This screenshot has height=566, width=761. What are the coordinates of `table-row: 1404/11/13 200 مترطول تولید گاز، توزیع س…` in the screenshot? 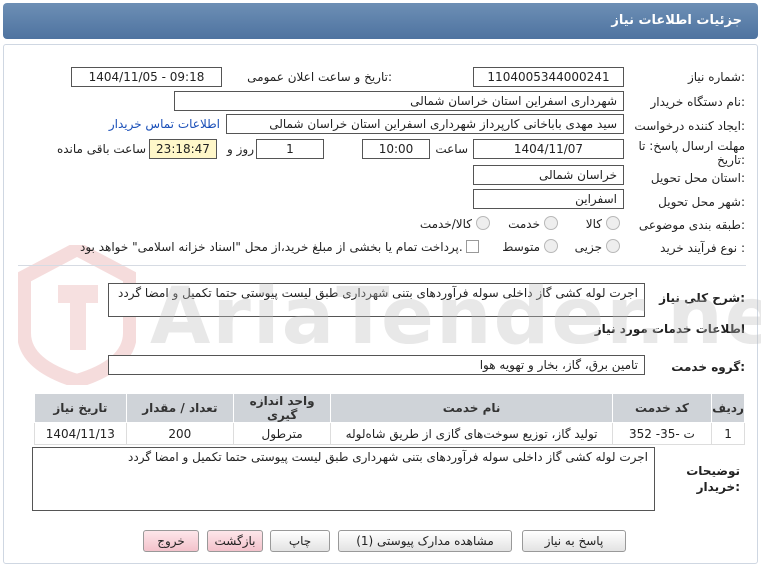 It's located at (389, 433).